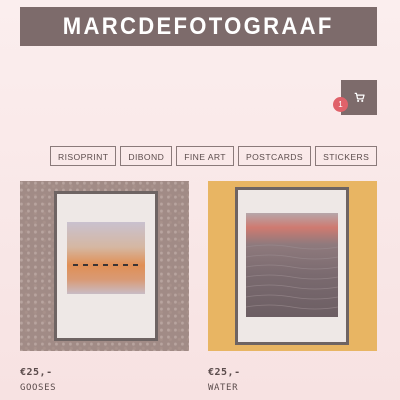 This screenshot has width=400, height=400. Describe the element at coordinates (104, 388) in the screenshot. I see `product-title: GOOSES` at that location.